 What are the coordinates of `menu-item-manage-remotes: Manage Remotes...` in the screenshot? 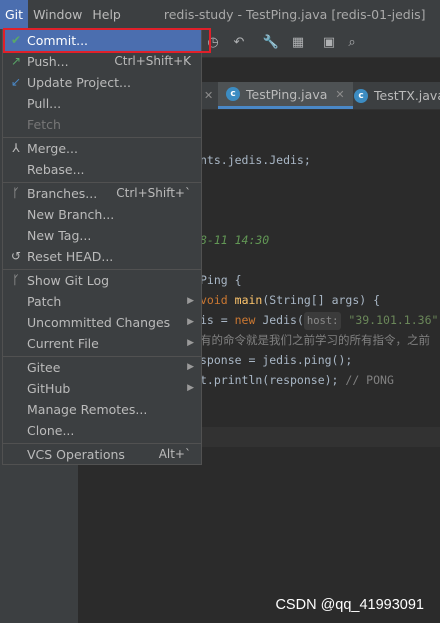 It's located at (102, 409).